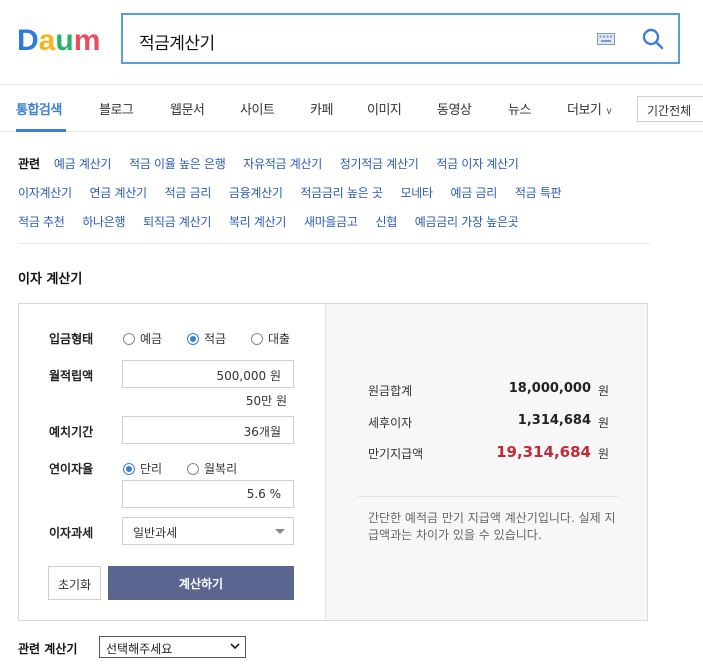  I want to click on tax-select: 일반과세, so click(208, 531).